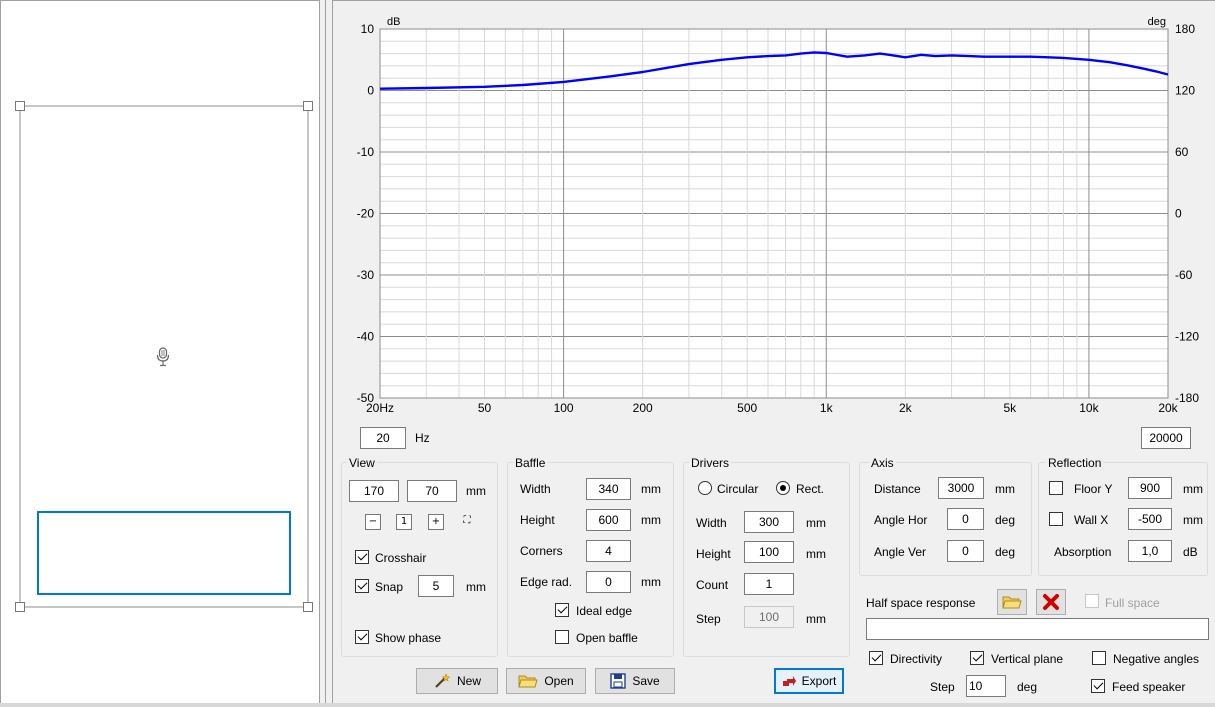 Image resolution: width=1215 pixels, height=707 pixels. I want to click on y-tick-label: -30, so click(366, 275).